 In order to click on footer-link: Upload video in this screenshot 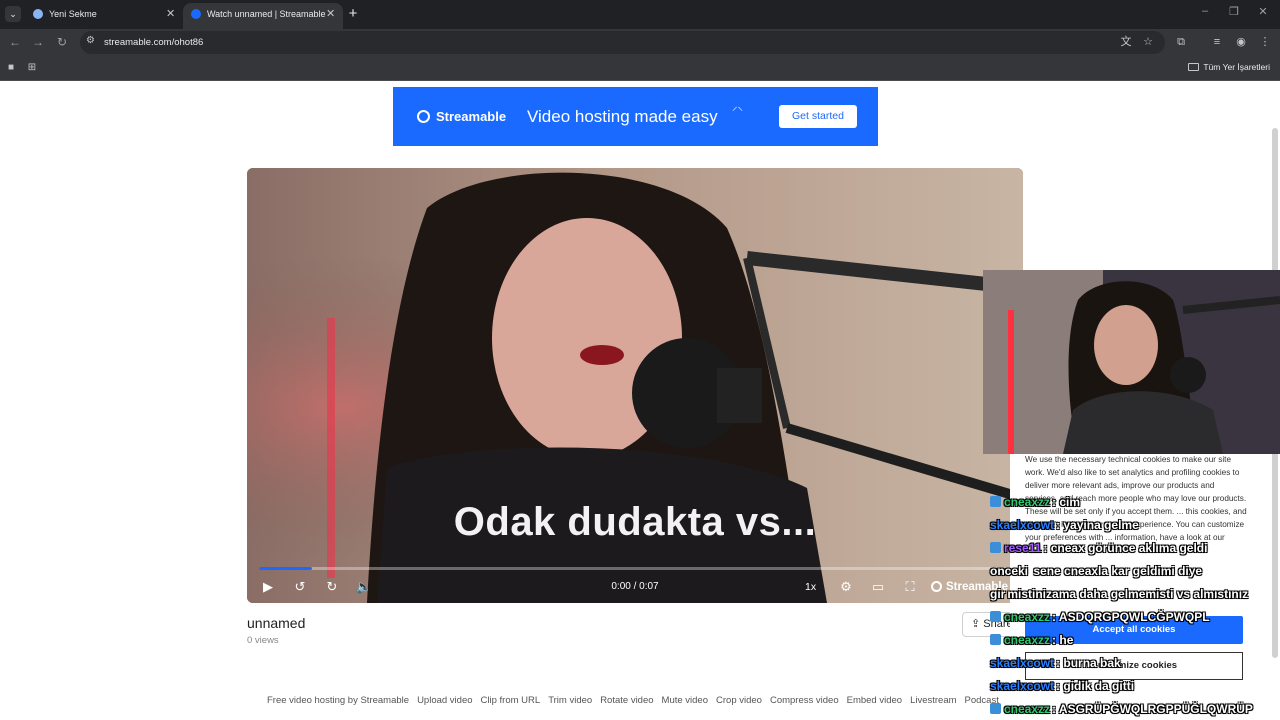, I will do `click(444, 700)`.